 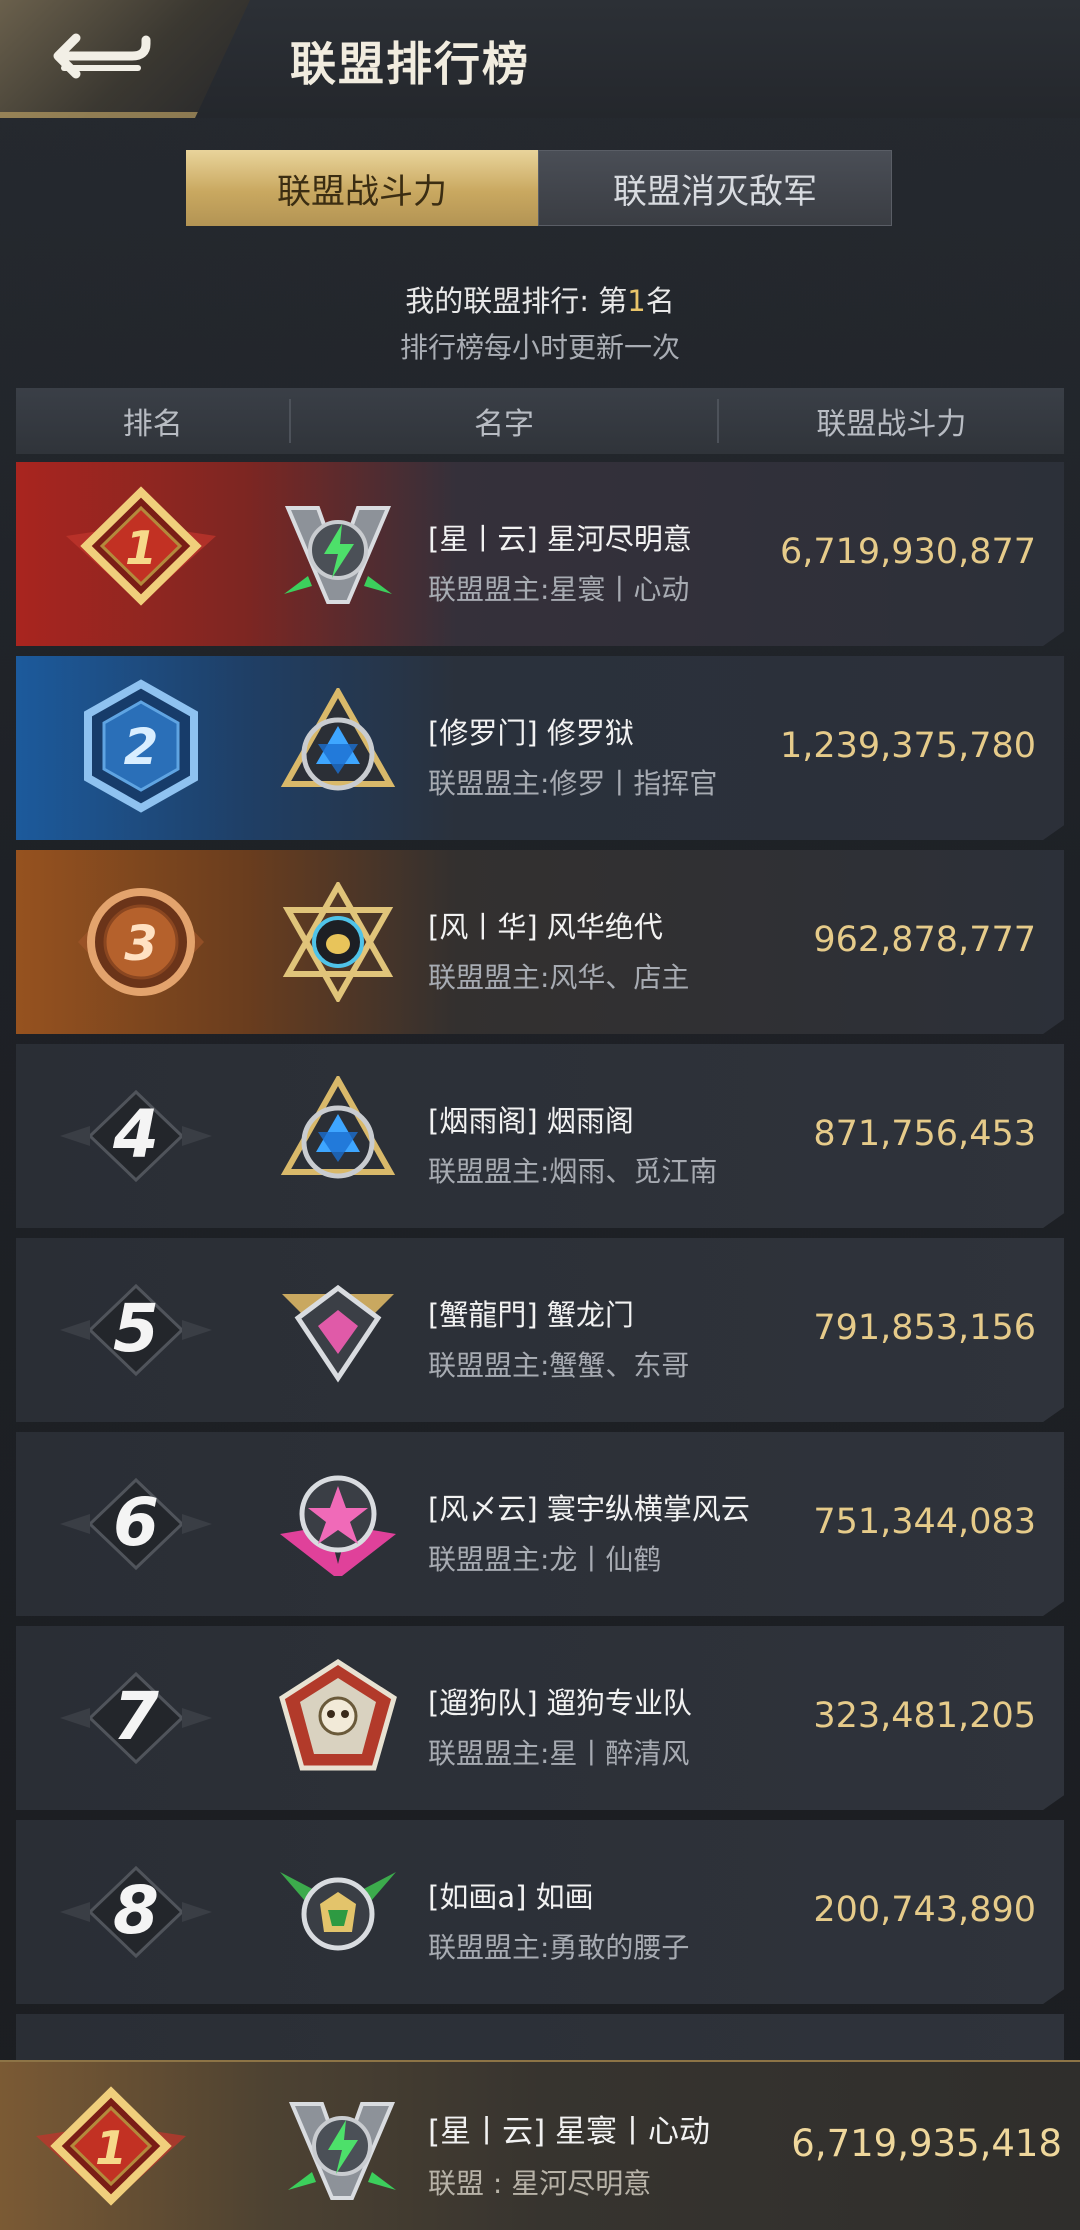 What do you see at coordinates (559, 589) in the screenshot?
I see `alliance-leader: 联盟盟主:星寰丨心动` at bounding box center [559, 589].